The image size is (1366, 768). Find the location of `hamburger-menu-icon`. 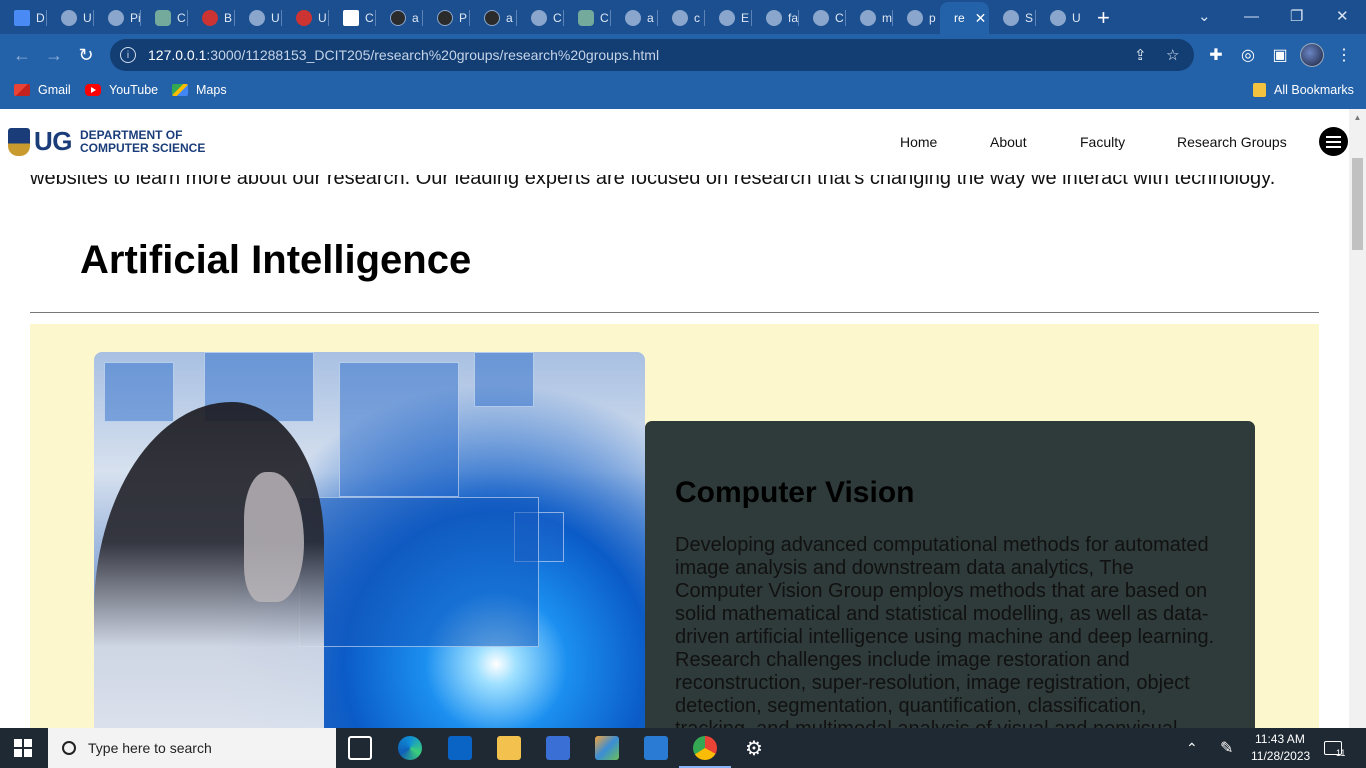

hamburger-menu-icon is located at coordinates (1333, 141).